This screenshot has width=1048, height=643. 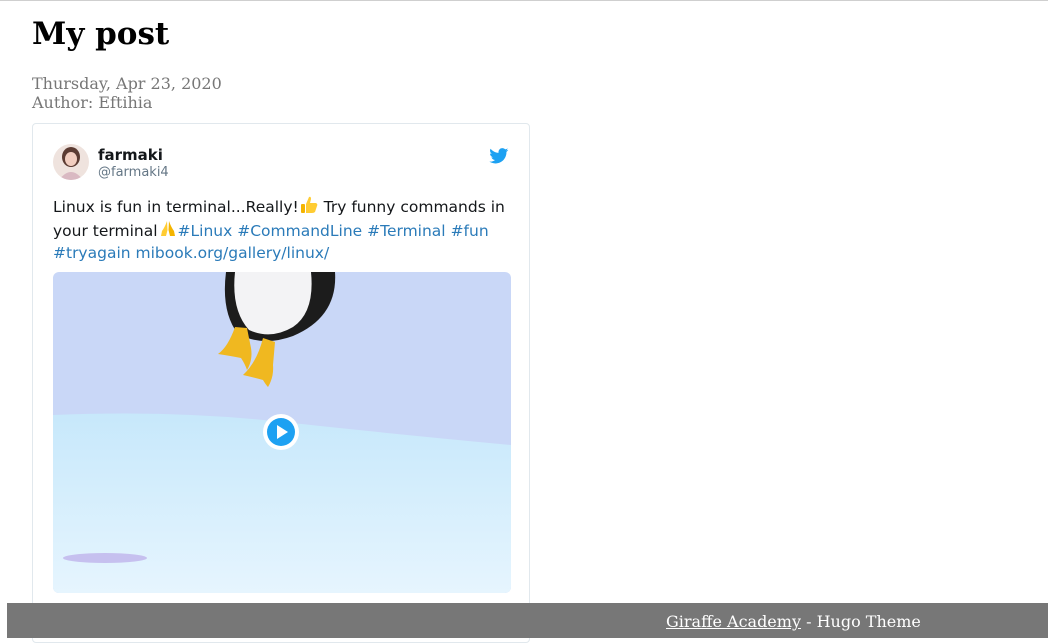 I want to click on footer-credits: Giraffe Academy - Hugo Theme, so click(x=793, y=621).